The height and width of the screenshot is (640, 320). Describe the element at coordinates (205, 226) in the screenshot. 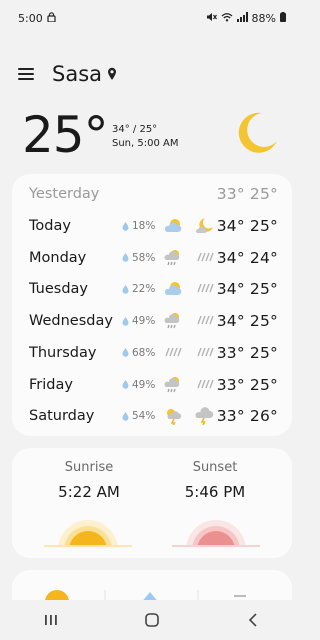

I see `moon-cloud-icon` at that location.